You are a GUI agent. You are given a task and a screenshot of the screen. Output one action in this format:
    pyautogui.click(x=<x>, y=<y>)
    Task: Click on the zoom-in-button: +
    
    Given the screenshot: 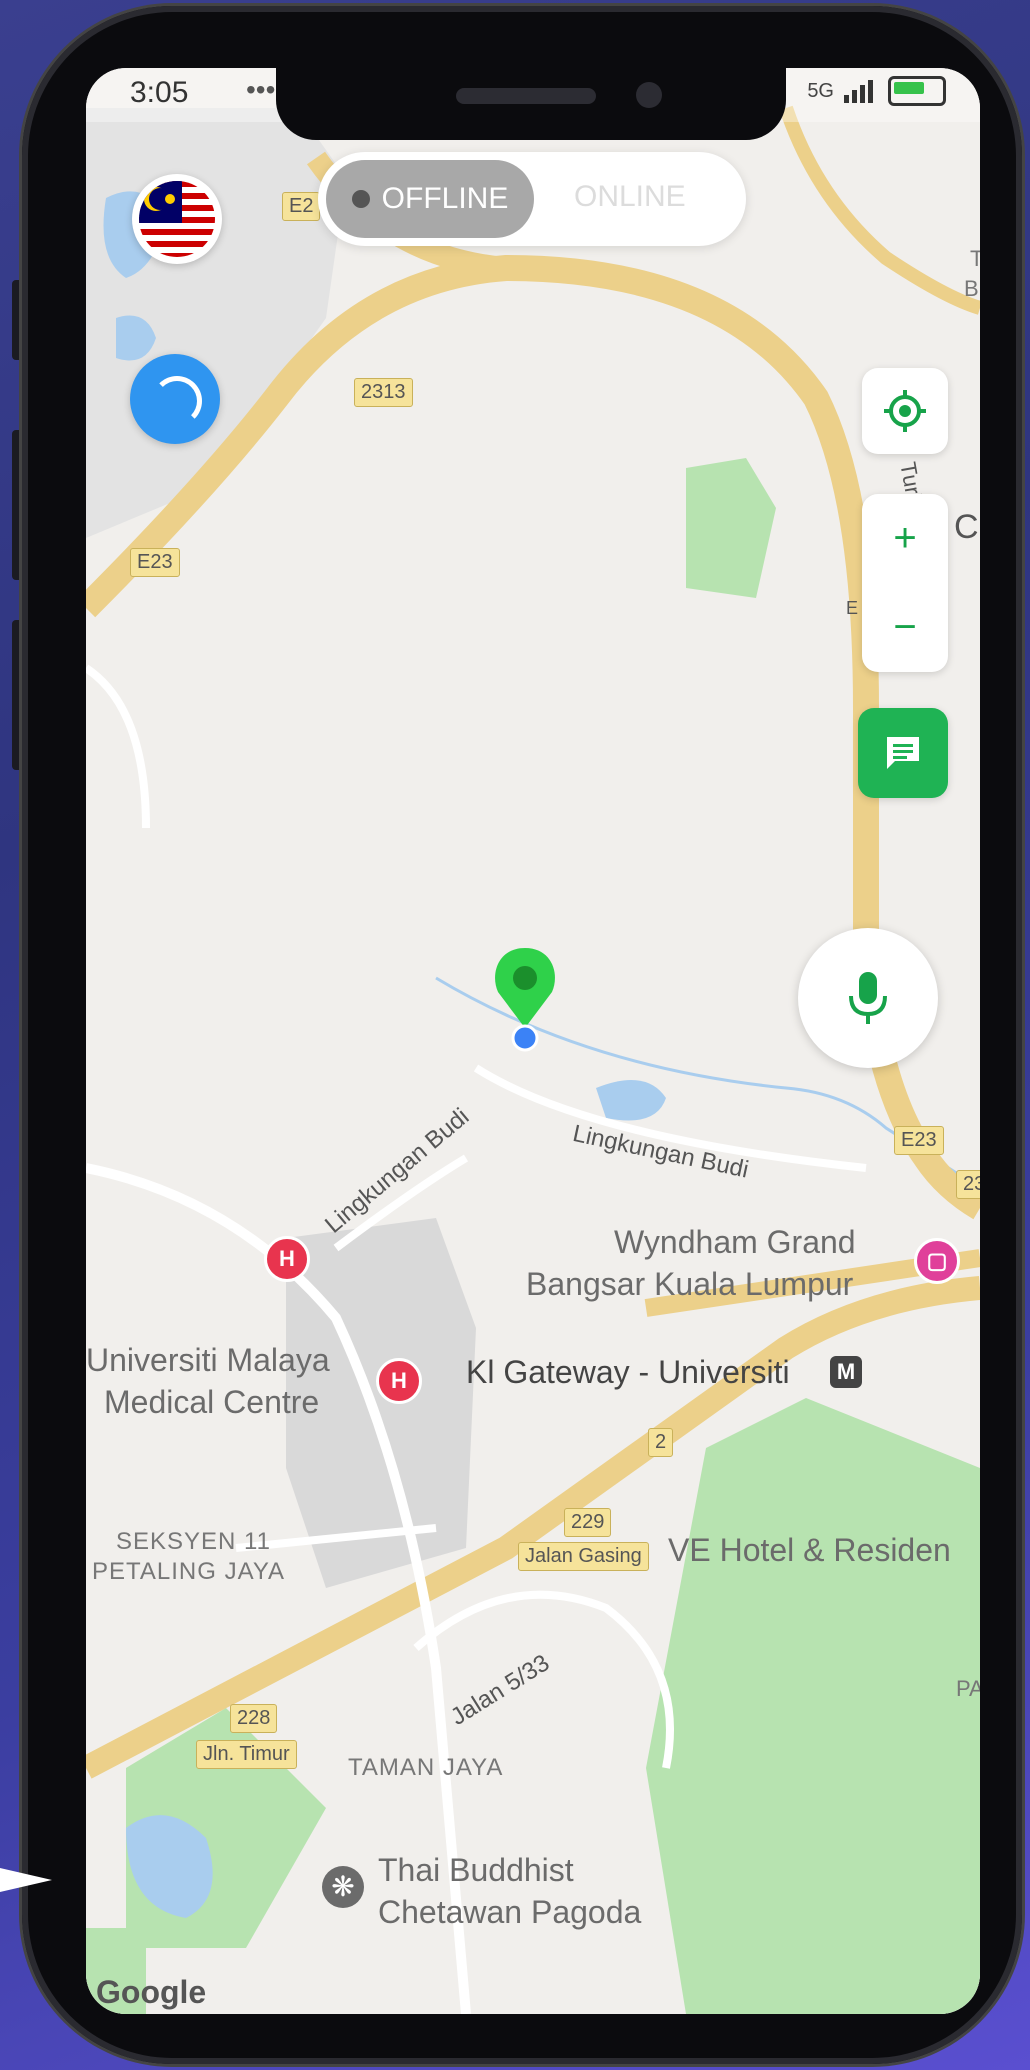 What is the action you would take?
    pyautogui.click(x=905, y=538)
    